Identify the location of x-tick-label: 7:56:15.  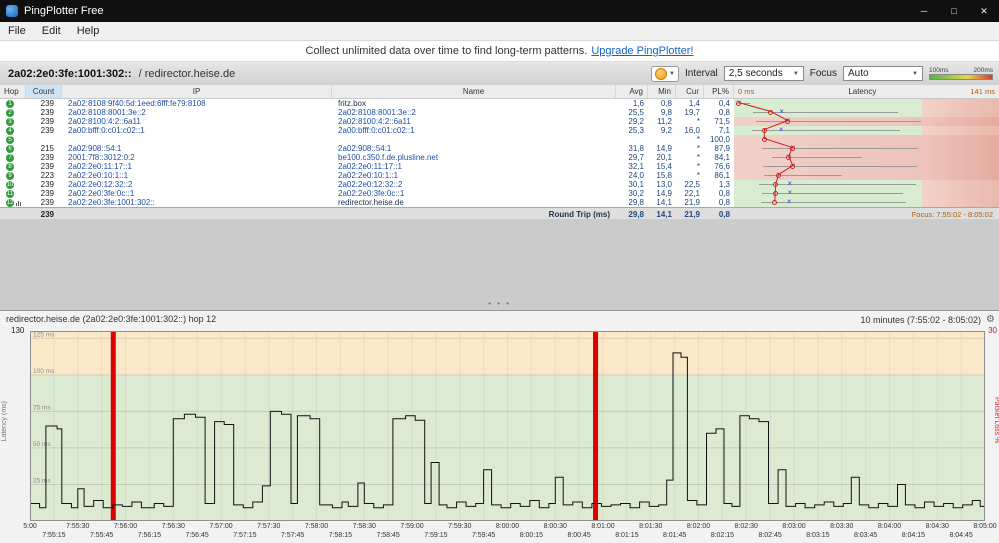
(149, 535).